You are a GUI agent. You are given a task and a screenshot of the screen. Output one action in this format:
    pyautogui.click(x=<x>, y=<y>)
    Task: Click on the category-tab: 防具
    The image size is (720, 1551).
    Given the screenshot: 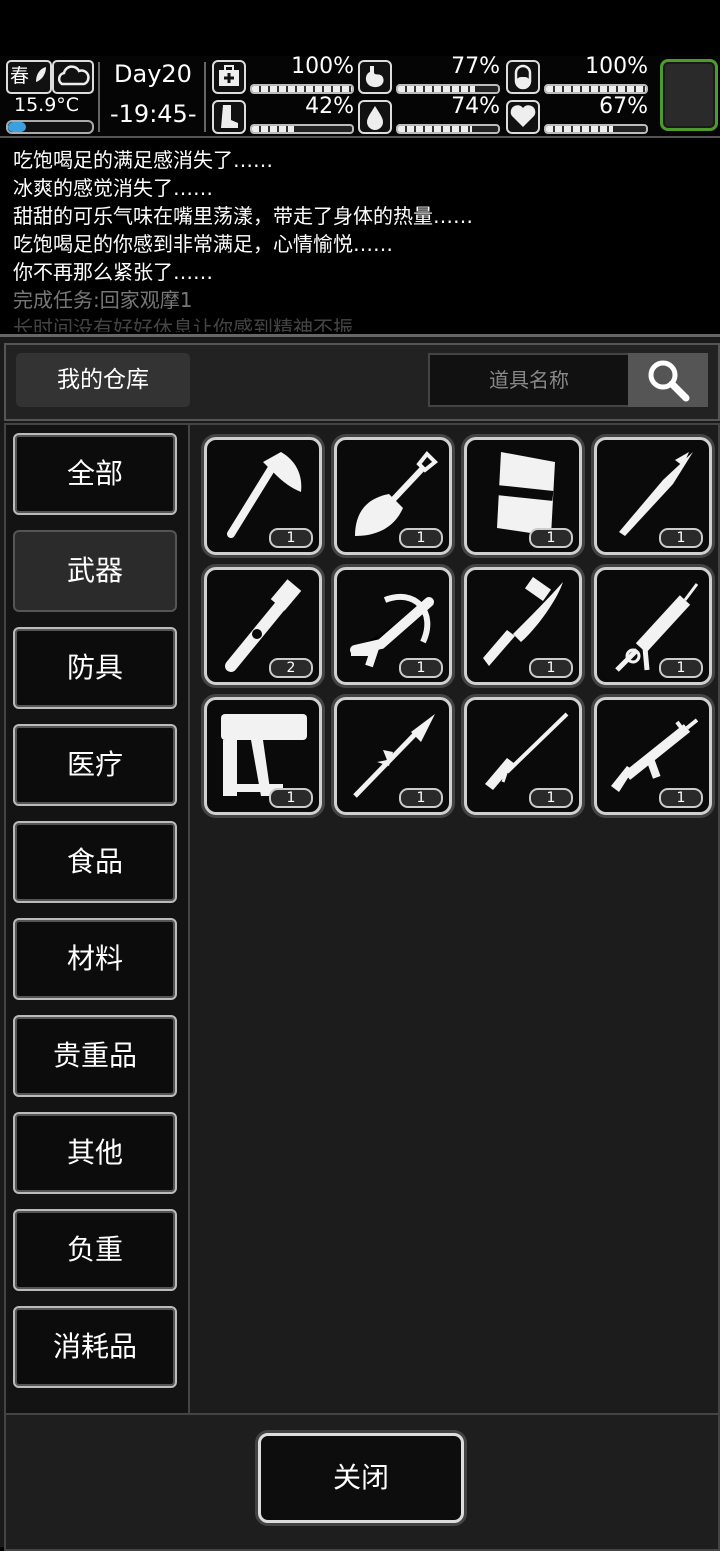 What is the action you would take?
    pyautogui.click(x=95, y=668)
    